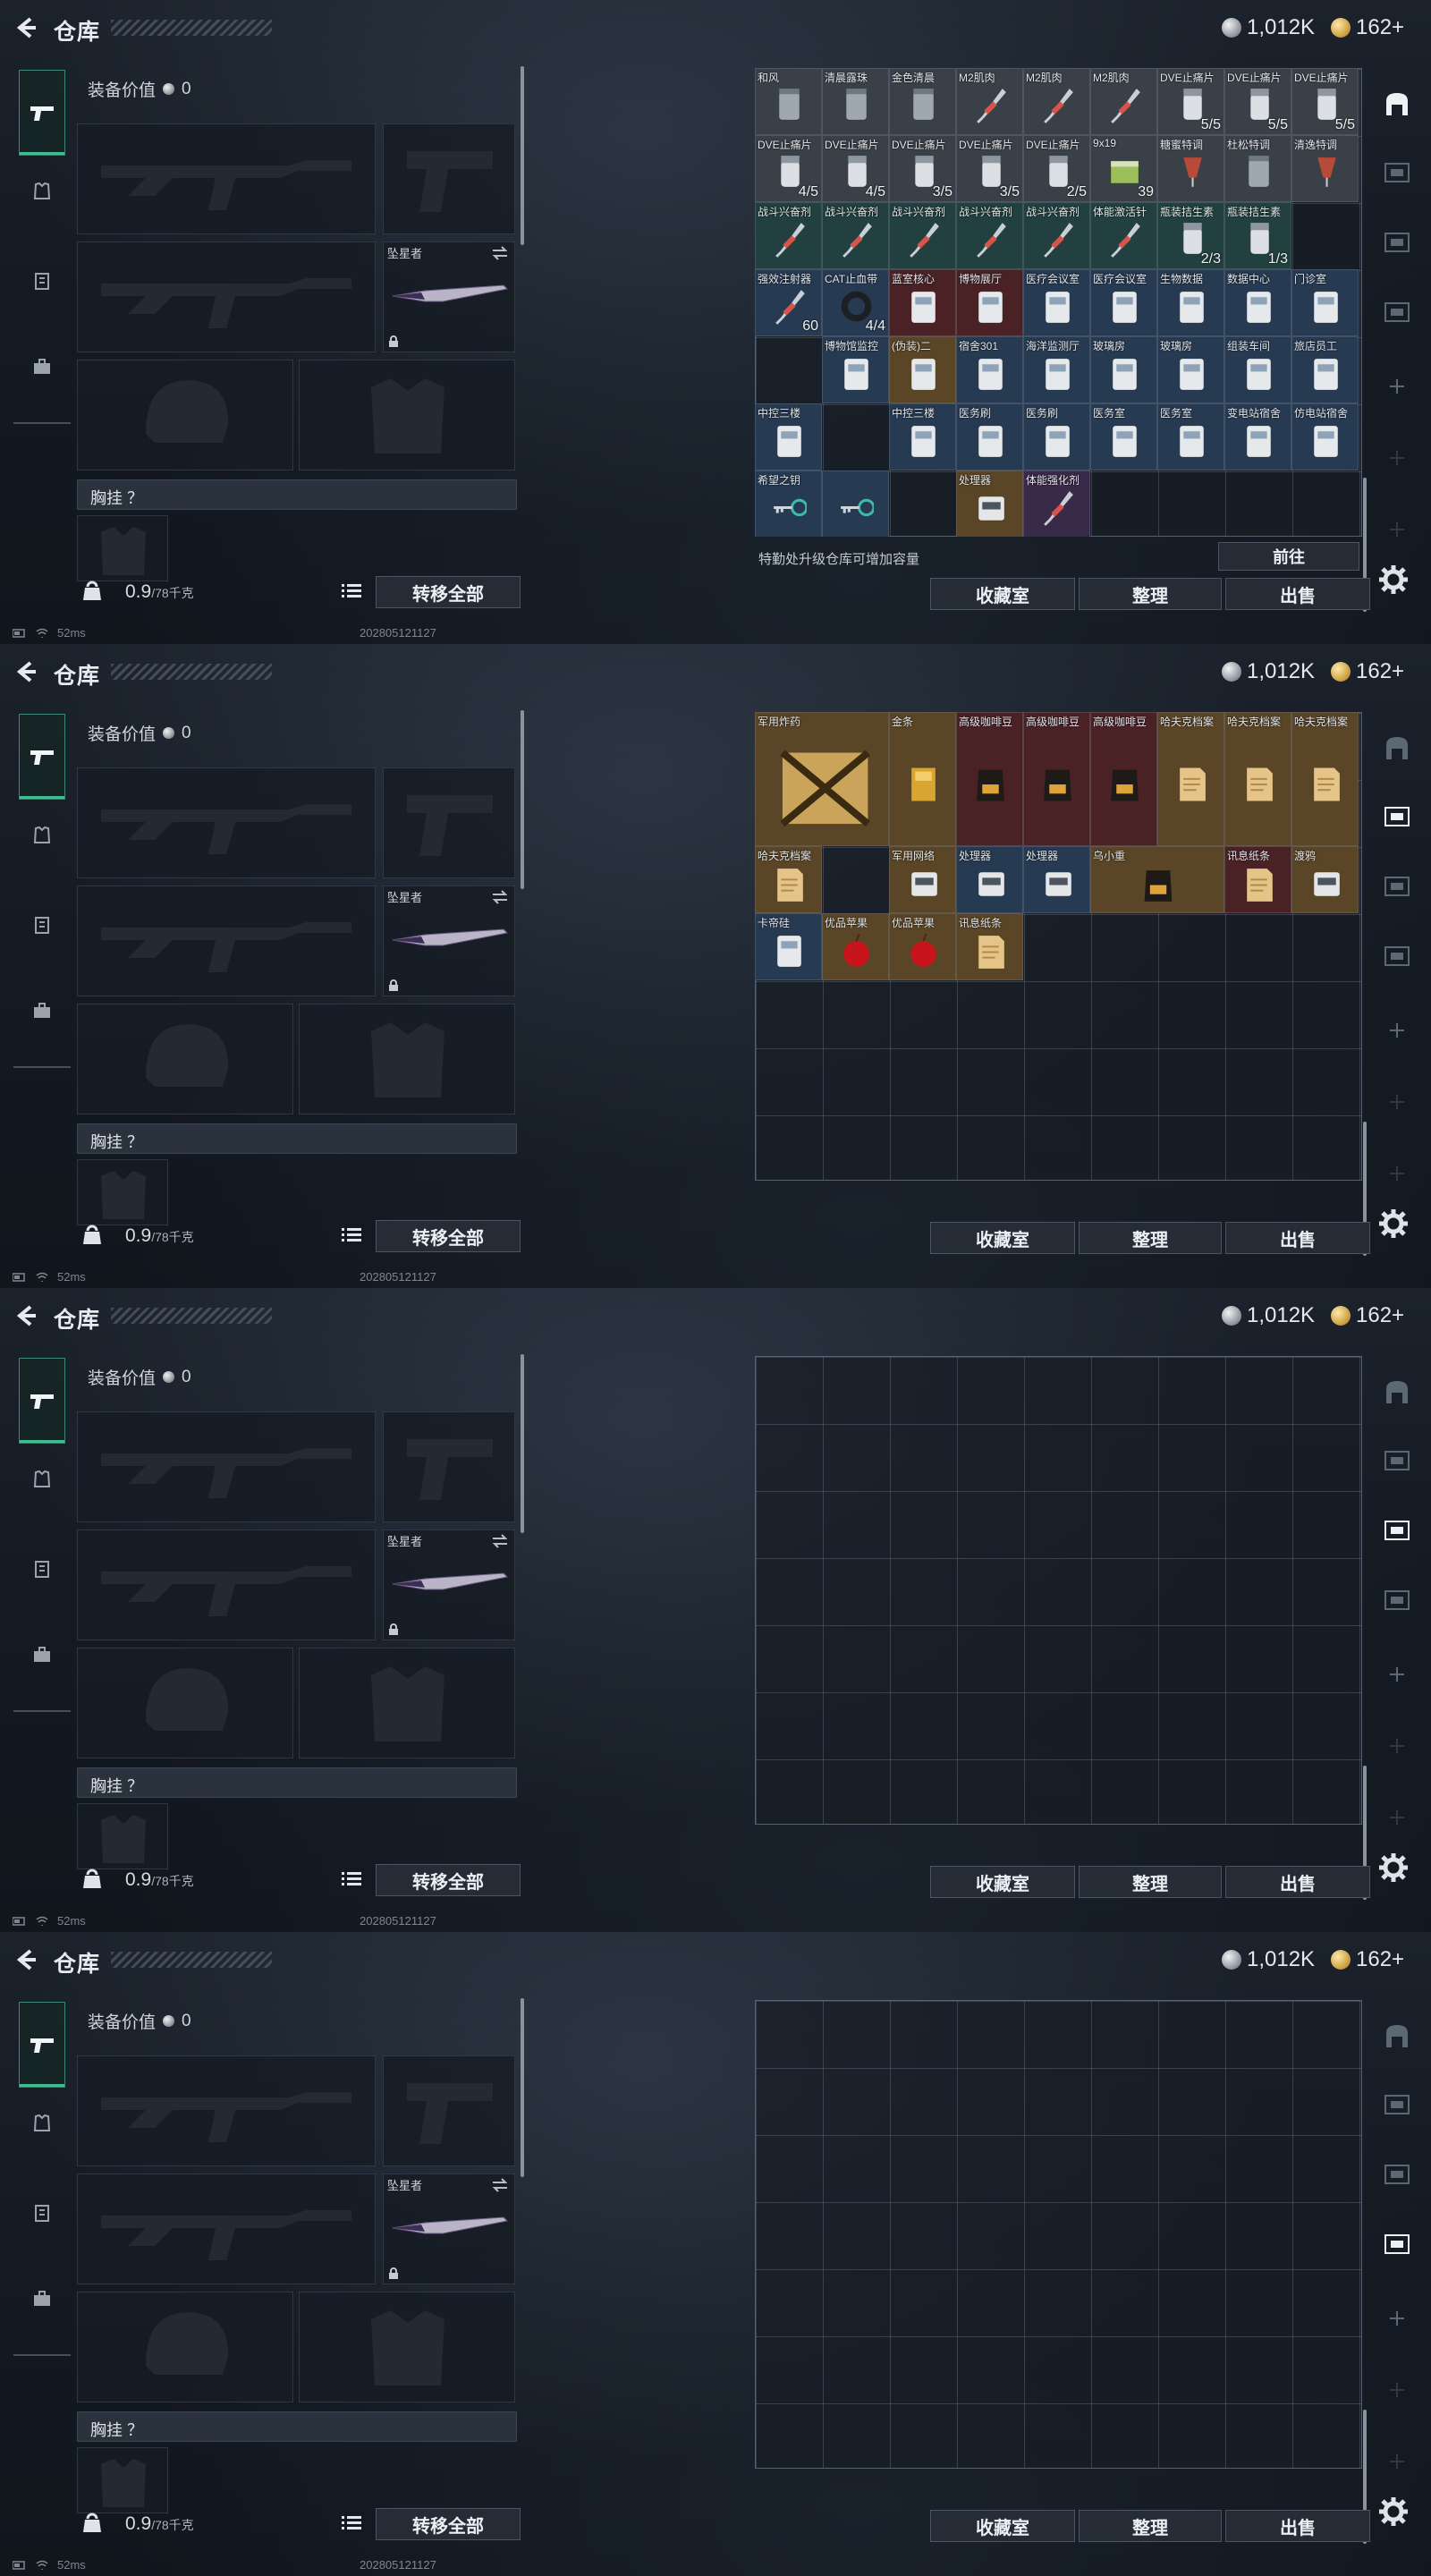 This screenshot has width=1431, height=2576. What do you see at coordinates (789, 946) in the screenshot?
I see `stash-item: 卡帝硅` at bounding box center [789, 946].